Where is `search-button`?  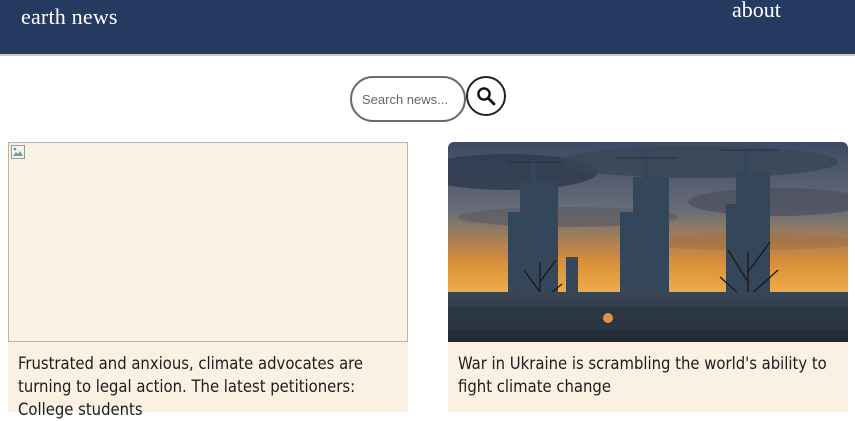
search-button is located at coordinates (486, 96).